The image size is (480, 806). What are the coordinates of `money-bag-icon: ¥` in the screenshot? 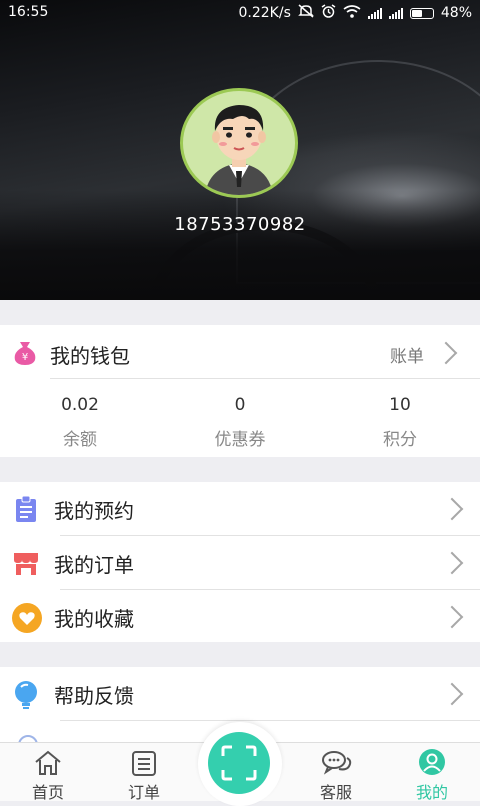 It's located at (25, 354).